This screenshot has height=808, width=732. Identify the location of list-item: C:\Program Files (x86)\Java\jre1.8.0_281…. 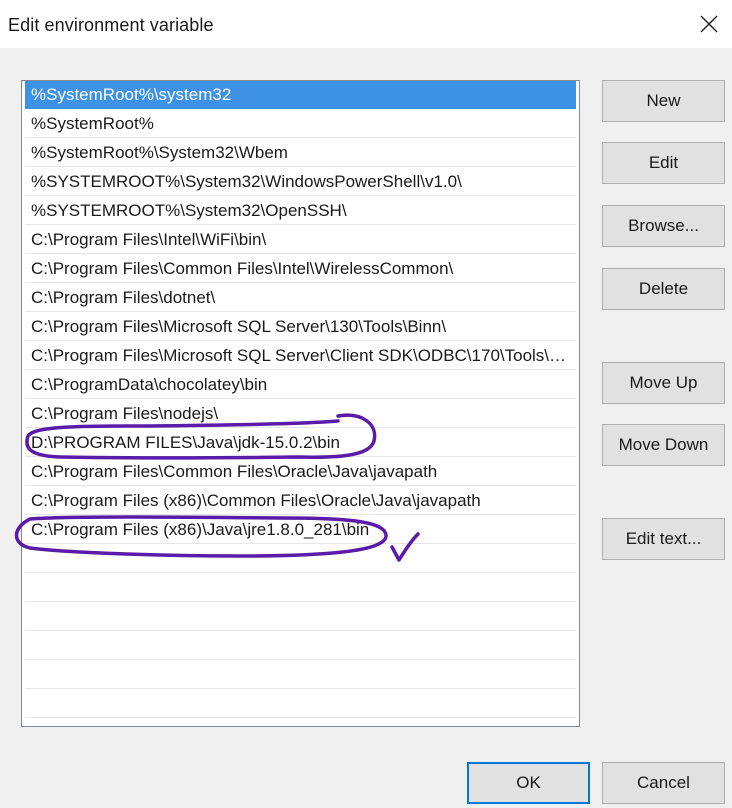
(300, 530).